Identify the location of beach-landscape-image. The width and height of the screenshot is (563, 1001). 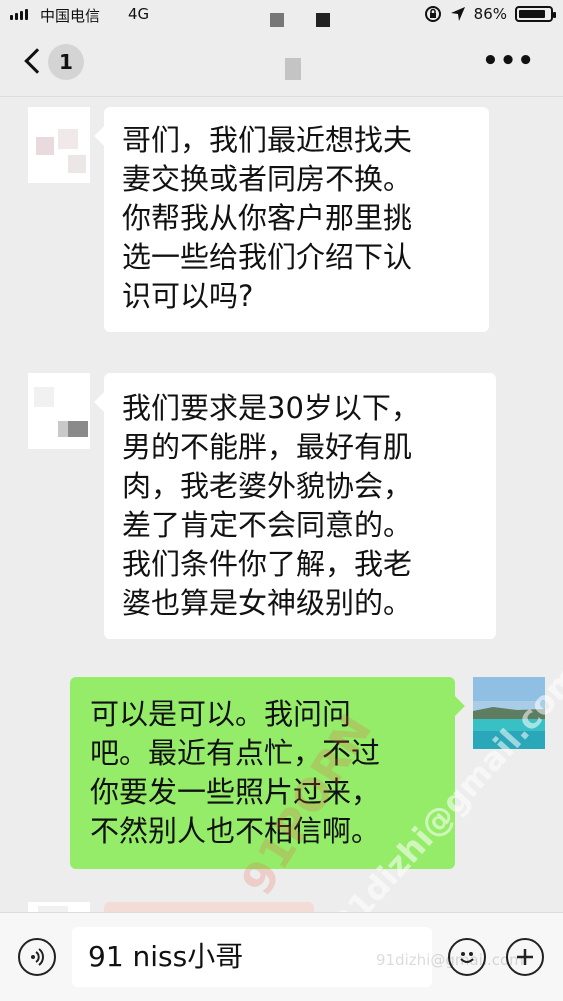
(509, 713).